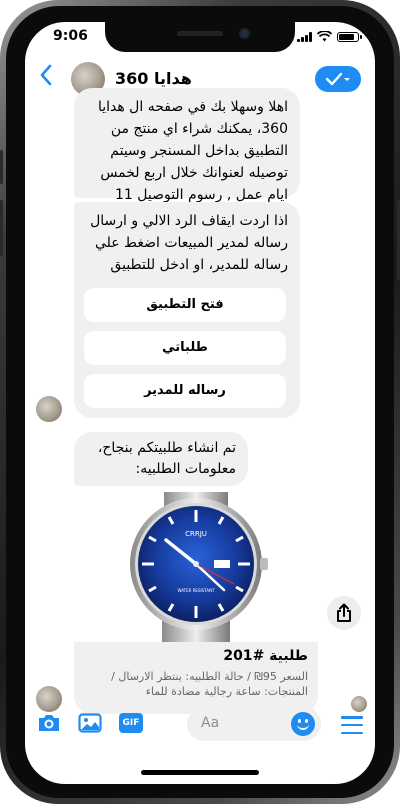  I want to click on camera-icon, so click(49, 723).